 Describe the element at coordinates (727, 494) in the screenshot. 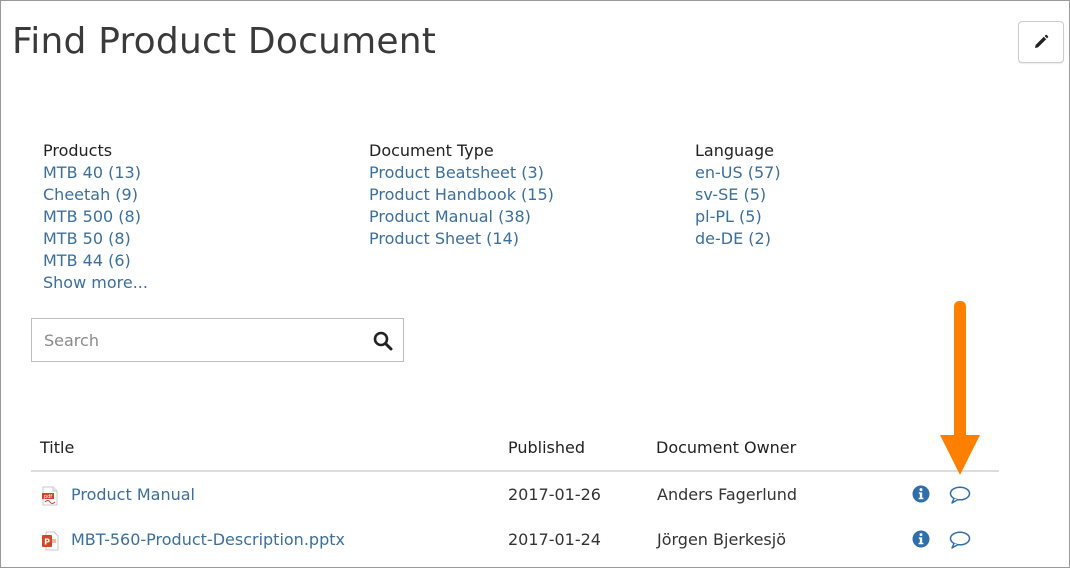

I see `document-owner: Anders Fagerlund` at that location.